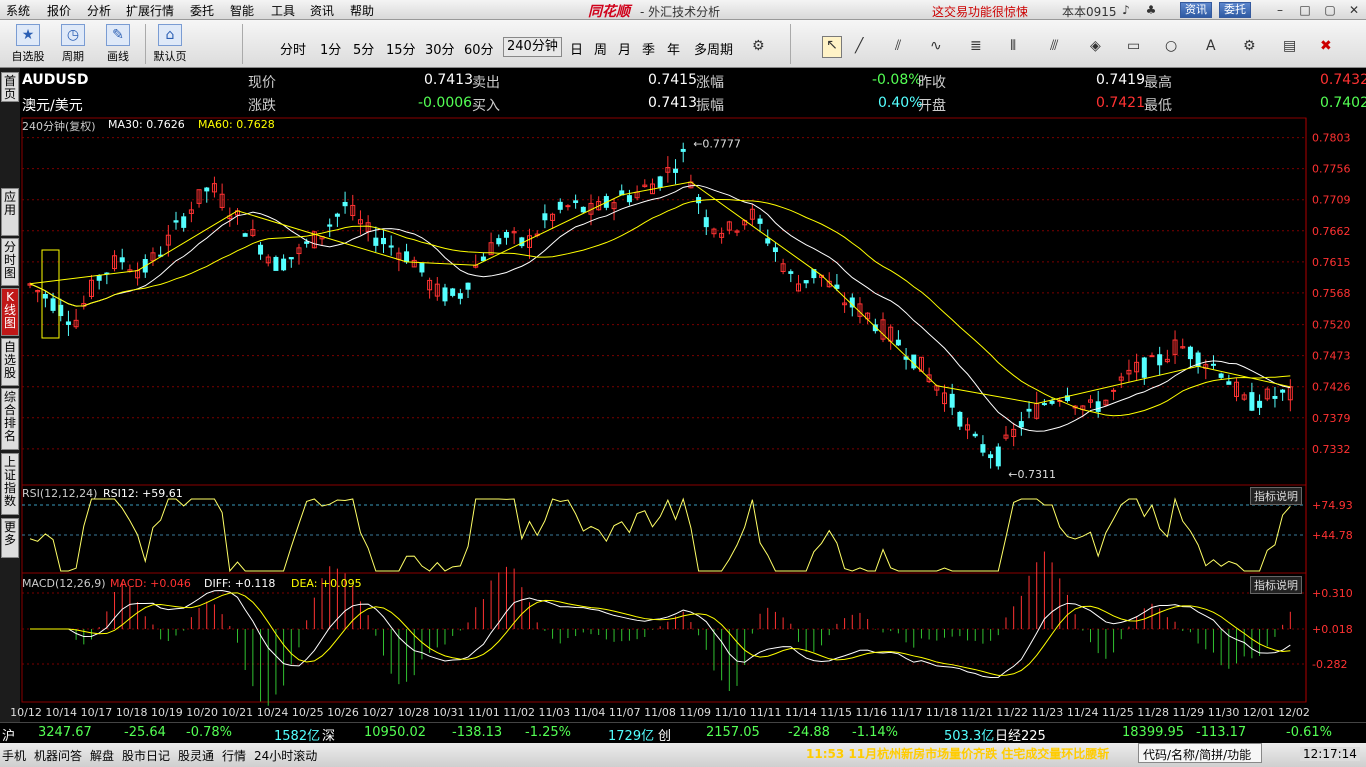 This screenshot has width=1366, height=767. I want to click on macd-help-button: 指标说明, so click(1276, 585).